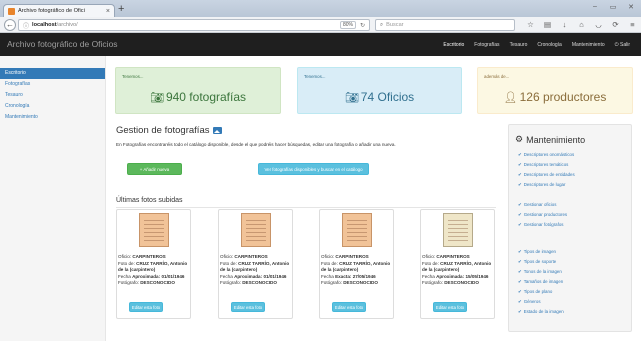 This screenshot has width=641, height=341. I want to click on nav-cronologia: Cronología, so click(549, 45).